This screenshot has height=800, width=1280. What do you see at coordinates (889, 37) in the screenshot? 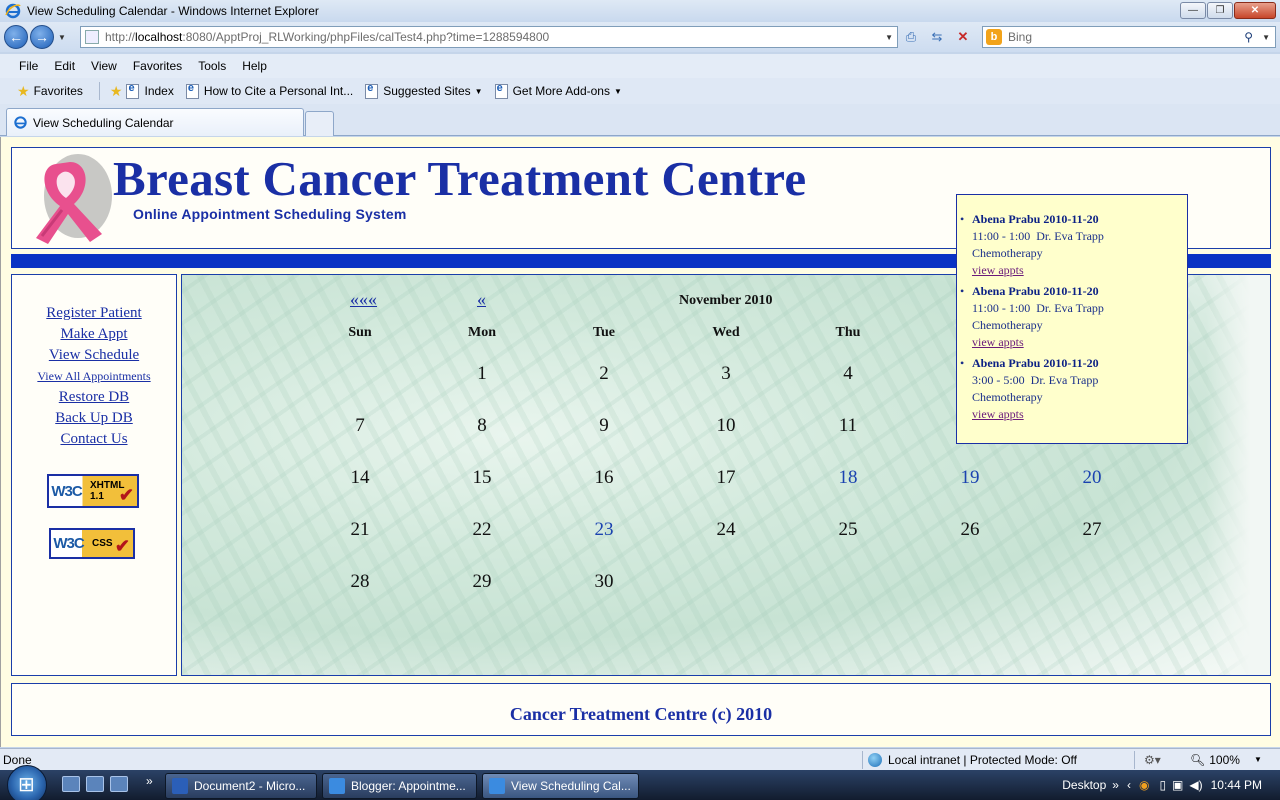
I see `address-dropdown-icon: ▼` at bounding box center [889, 37].